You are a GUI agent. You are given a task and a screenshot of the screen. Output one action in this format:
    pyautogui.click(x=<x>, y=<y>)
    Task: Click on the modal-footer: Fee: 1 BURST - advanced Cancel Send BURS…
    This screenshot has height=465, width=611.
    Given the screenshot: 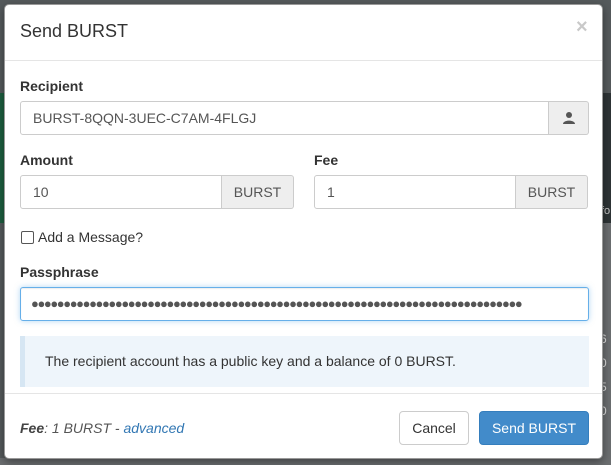 What is the action you would take?
    pyautogui.click(x=303, y=425)
    